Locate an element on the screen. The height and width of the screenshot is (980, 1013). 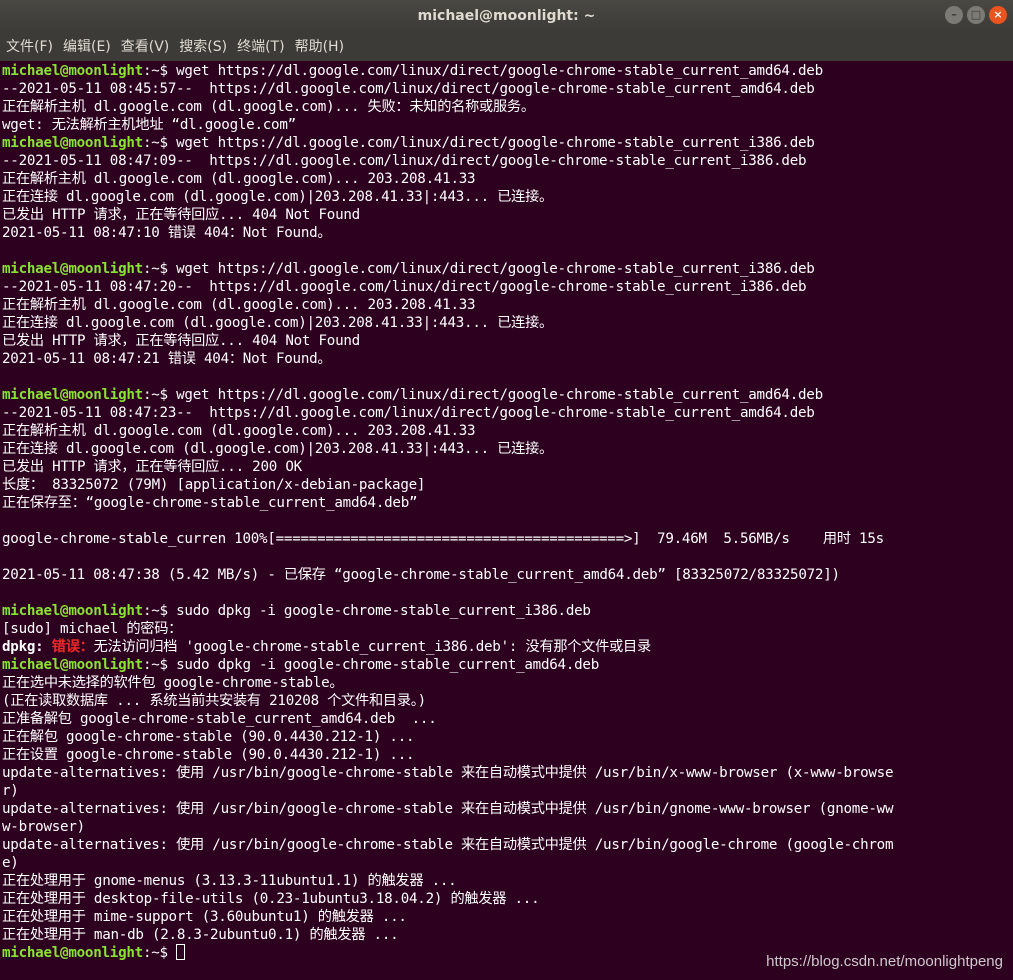
menu-search: 搜索(S) is located at coordinates (205, 46).